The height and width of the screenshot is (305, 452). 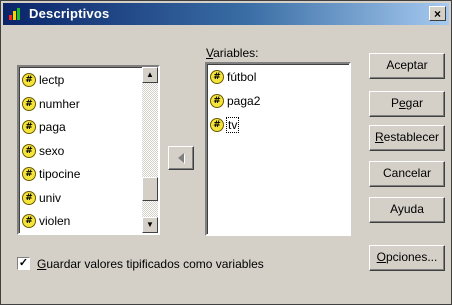 I want to click on list-item-label: univ, so click(x=50, y=197).